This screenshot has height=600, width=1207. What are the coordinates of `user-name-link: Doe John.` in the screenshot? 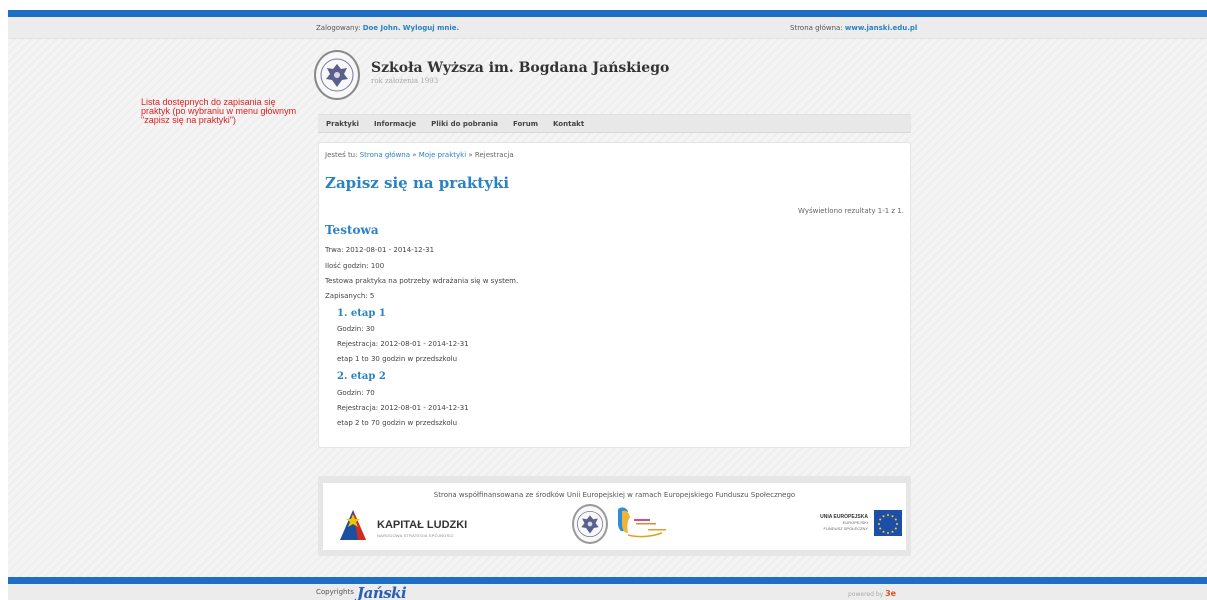 It's located at (382, 28).